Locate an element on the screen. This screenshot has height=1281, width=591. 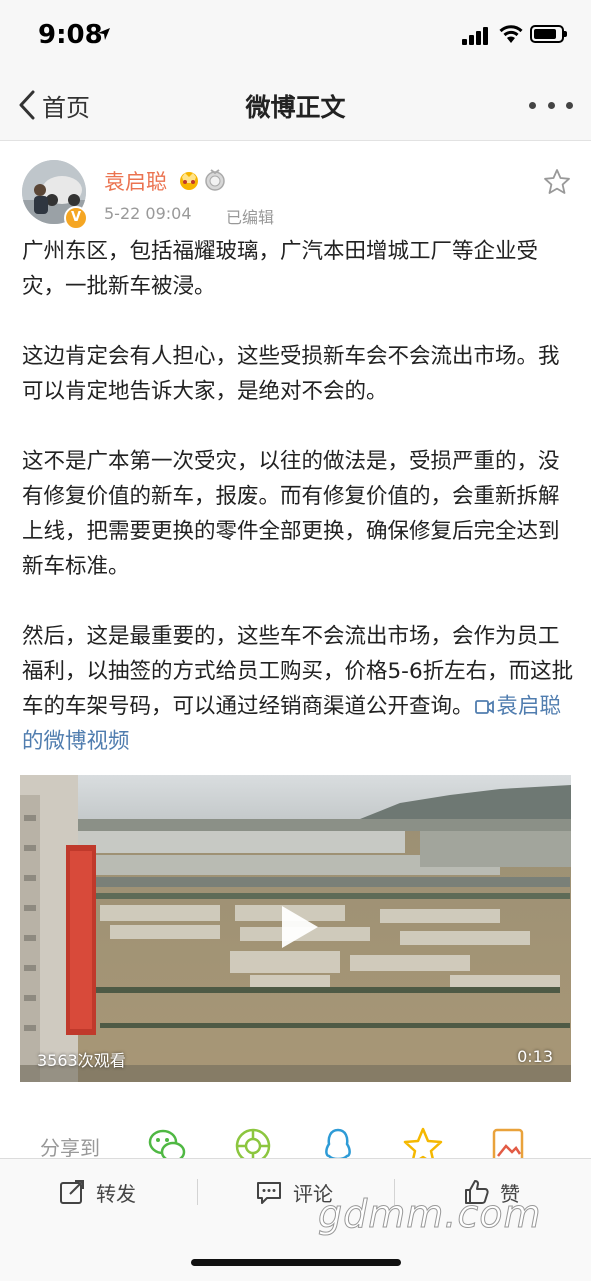
battery-icon is located at coordinates (548, 34).